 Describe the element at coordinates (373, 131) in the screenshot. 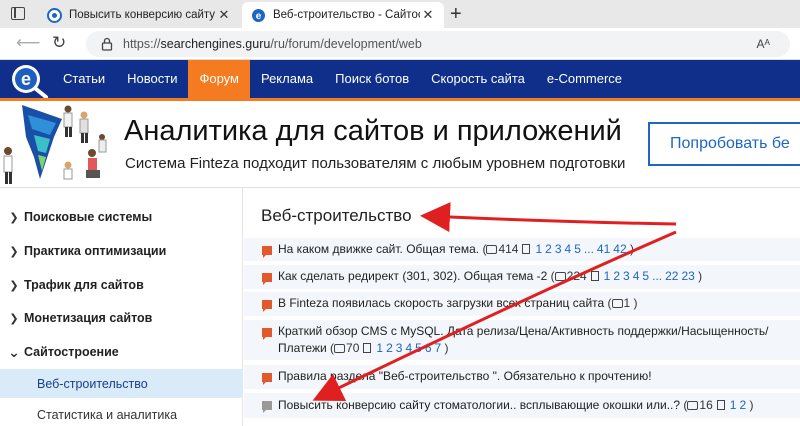

I see `banner-title: Аналитика для сайтов и приложений` at that location.